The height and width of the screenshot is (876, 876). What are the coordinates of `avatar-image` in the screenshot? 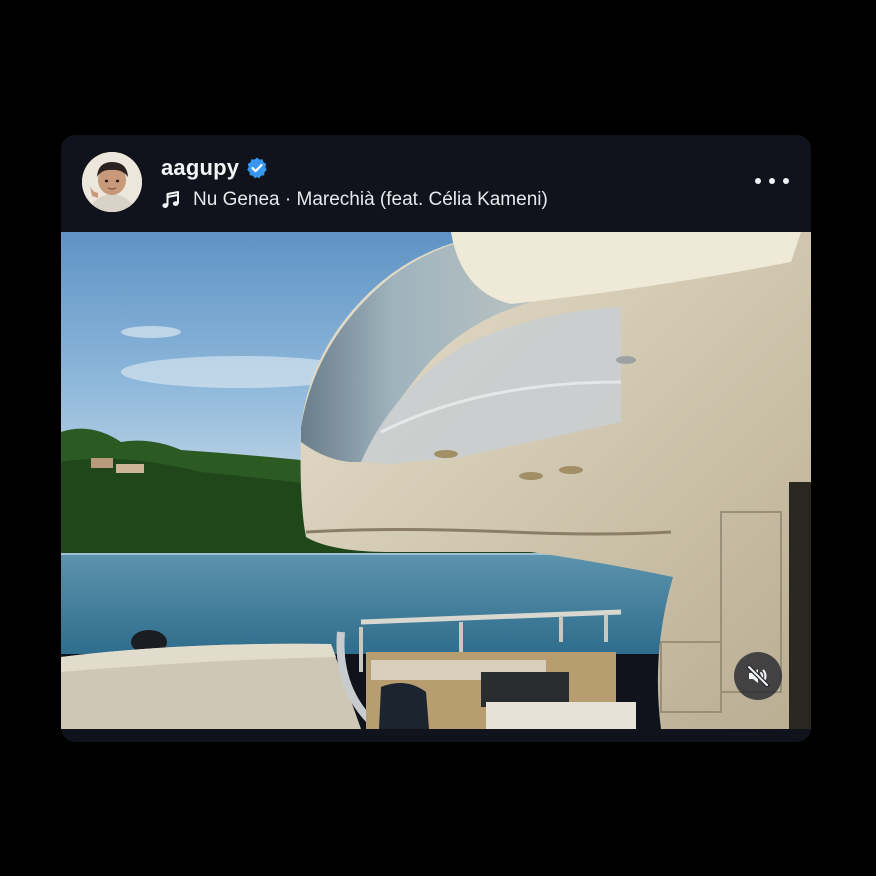 It's located at (112, 182).